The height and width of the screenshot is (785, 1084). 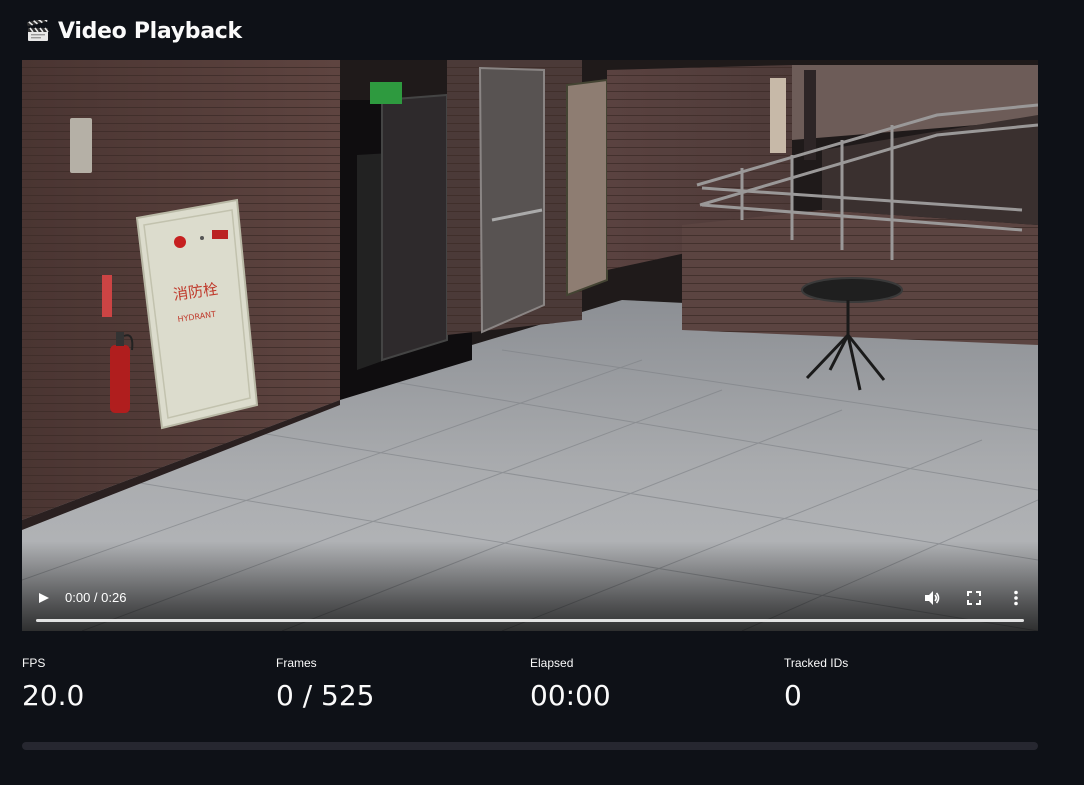 I want to click on fullscreen-icon, so click(x=974, y=598).